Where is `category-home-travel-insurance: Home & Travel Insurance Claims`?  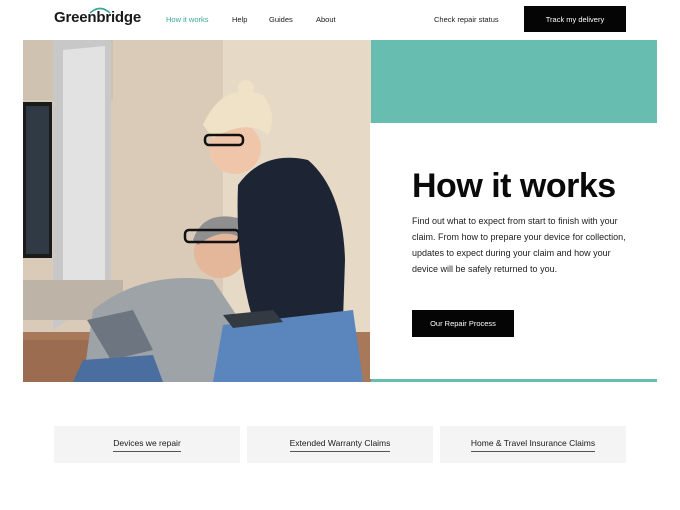
category-home-travel-insurance: Home & Travel Insurance Claims is located at coordinates (533, 444).